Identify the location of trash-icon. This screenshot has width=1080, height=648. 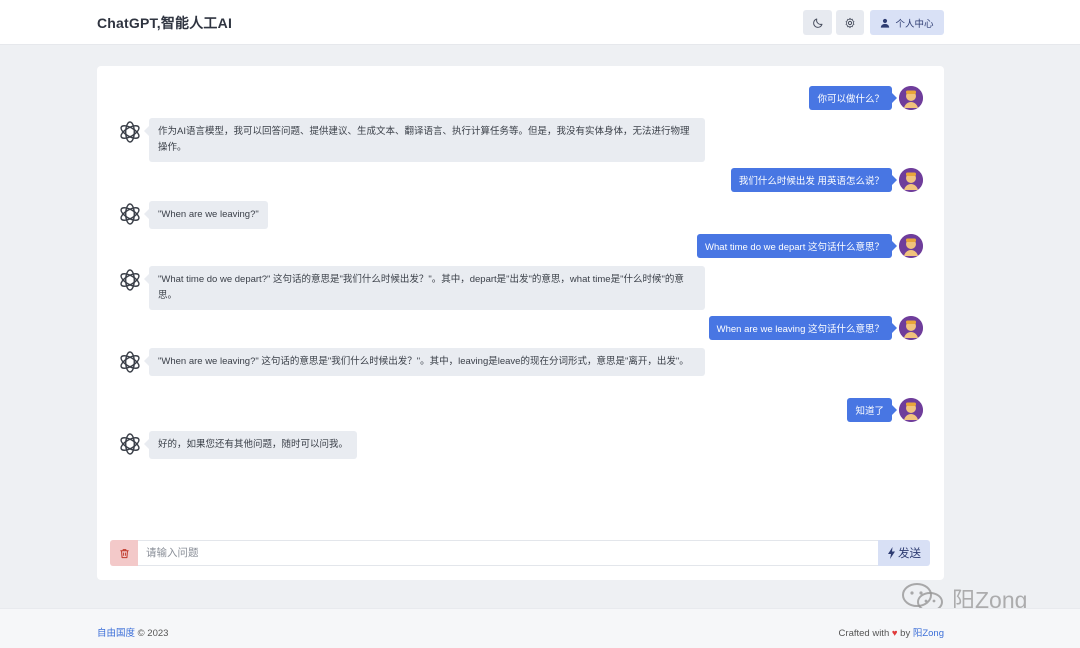
(124, 553).